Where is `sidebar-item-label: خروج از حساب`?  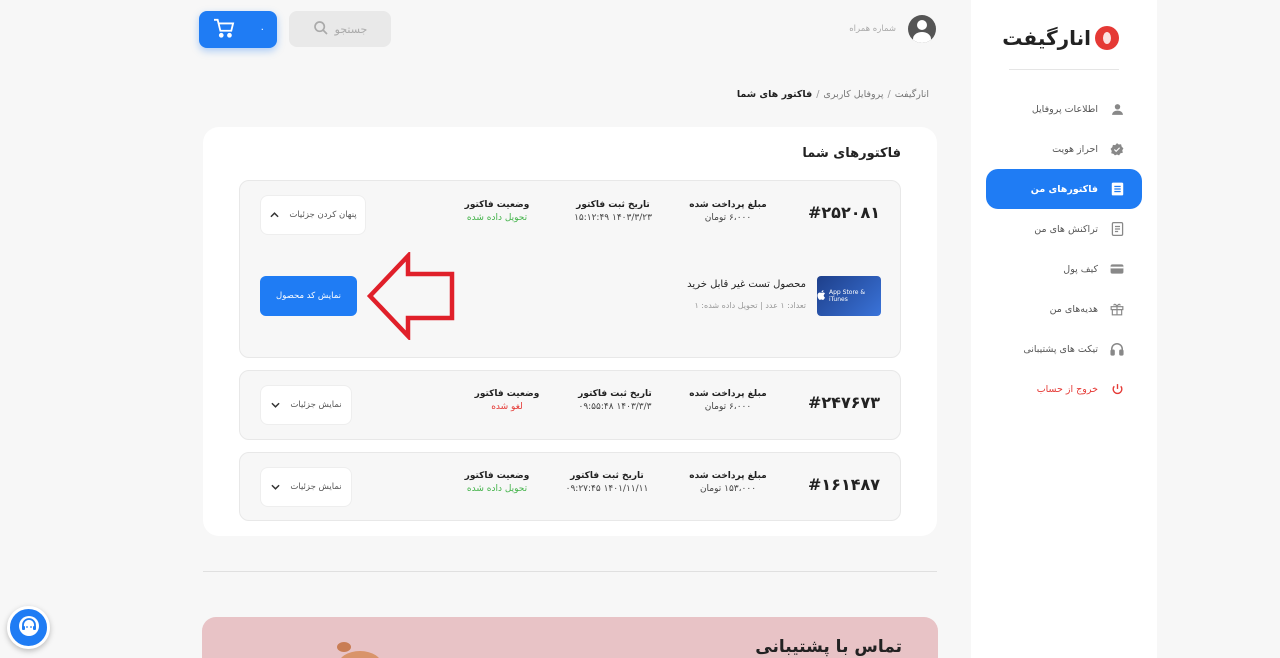
sidebar-item-label: خروج از حساب is located at coordinates (1067, 389).